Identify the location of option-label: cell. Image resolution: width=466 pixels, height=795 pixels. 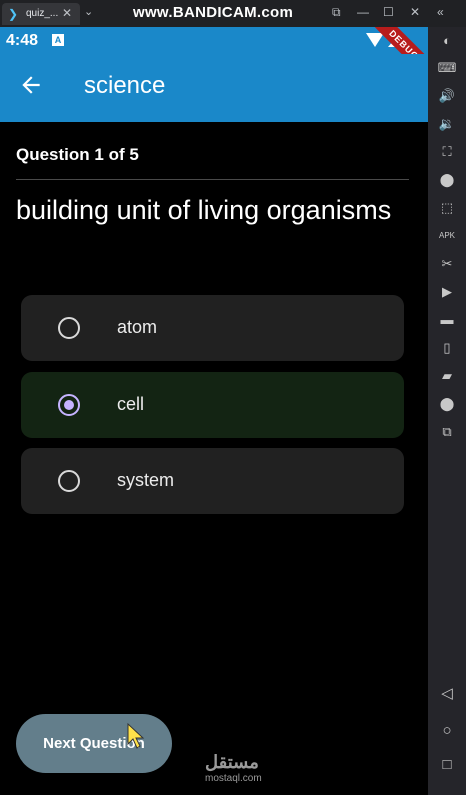
(131, 404).